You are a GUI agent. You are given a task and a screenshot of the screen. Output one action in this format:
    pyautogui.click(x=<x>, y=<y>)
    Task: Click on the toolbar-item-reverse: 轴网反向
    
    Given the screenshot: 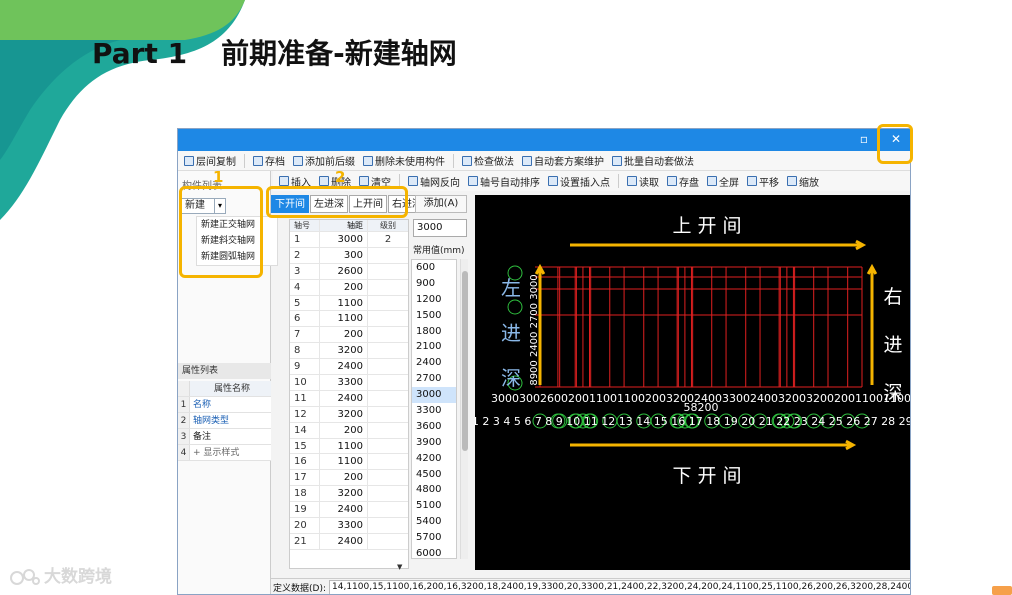 What is the action you would take?
    pyautogui.click(x=434, y=181)
    